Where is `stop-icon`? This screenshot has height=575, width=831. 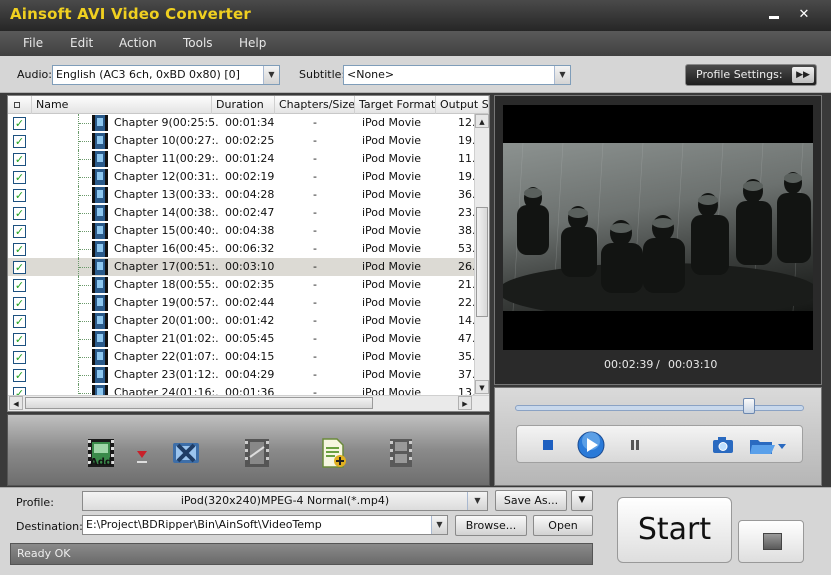 stop-icon is located at coordinates (548, 445).